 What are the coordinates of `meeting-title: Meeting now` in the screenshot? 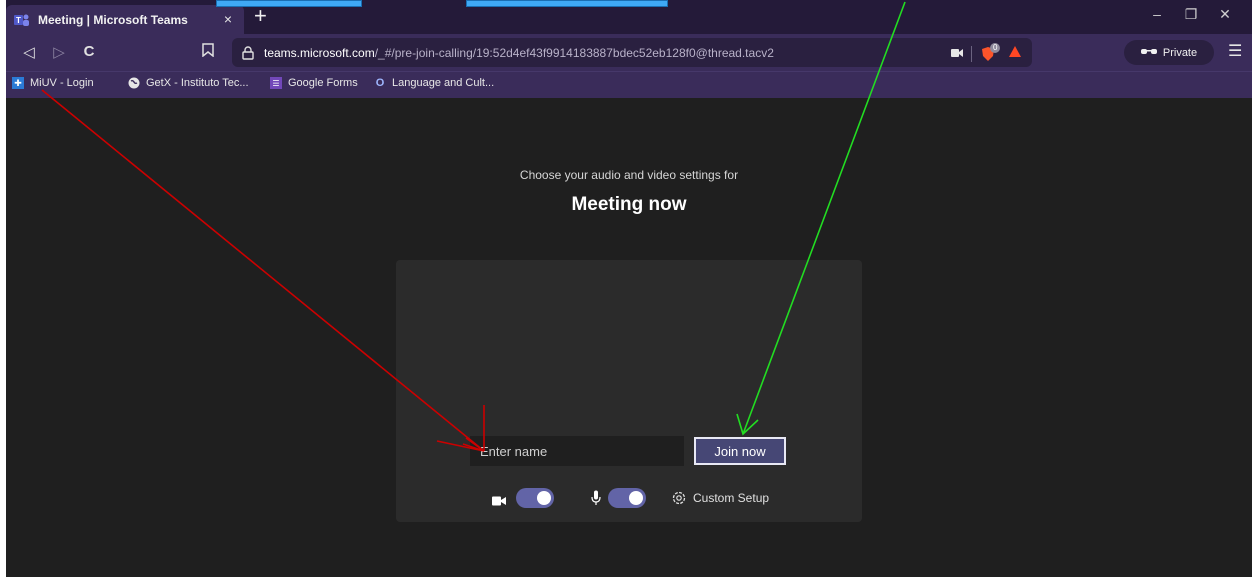 It's located at (629, 204).